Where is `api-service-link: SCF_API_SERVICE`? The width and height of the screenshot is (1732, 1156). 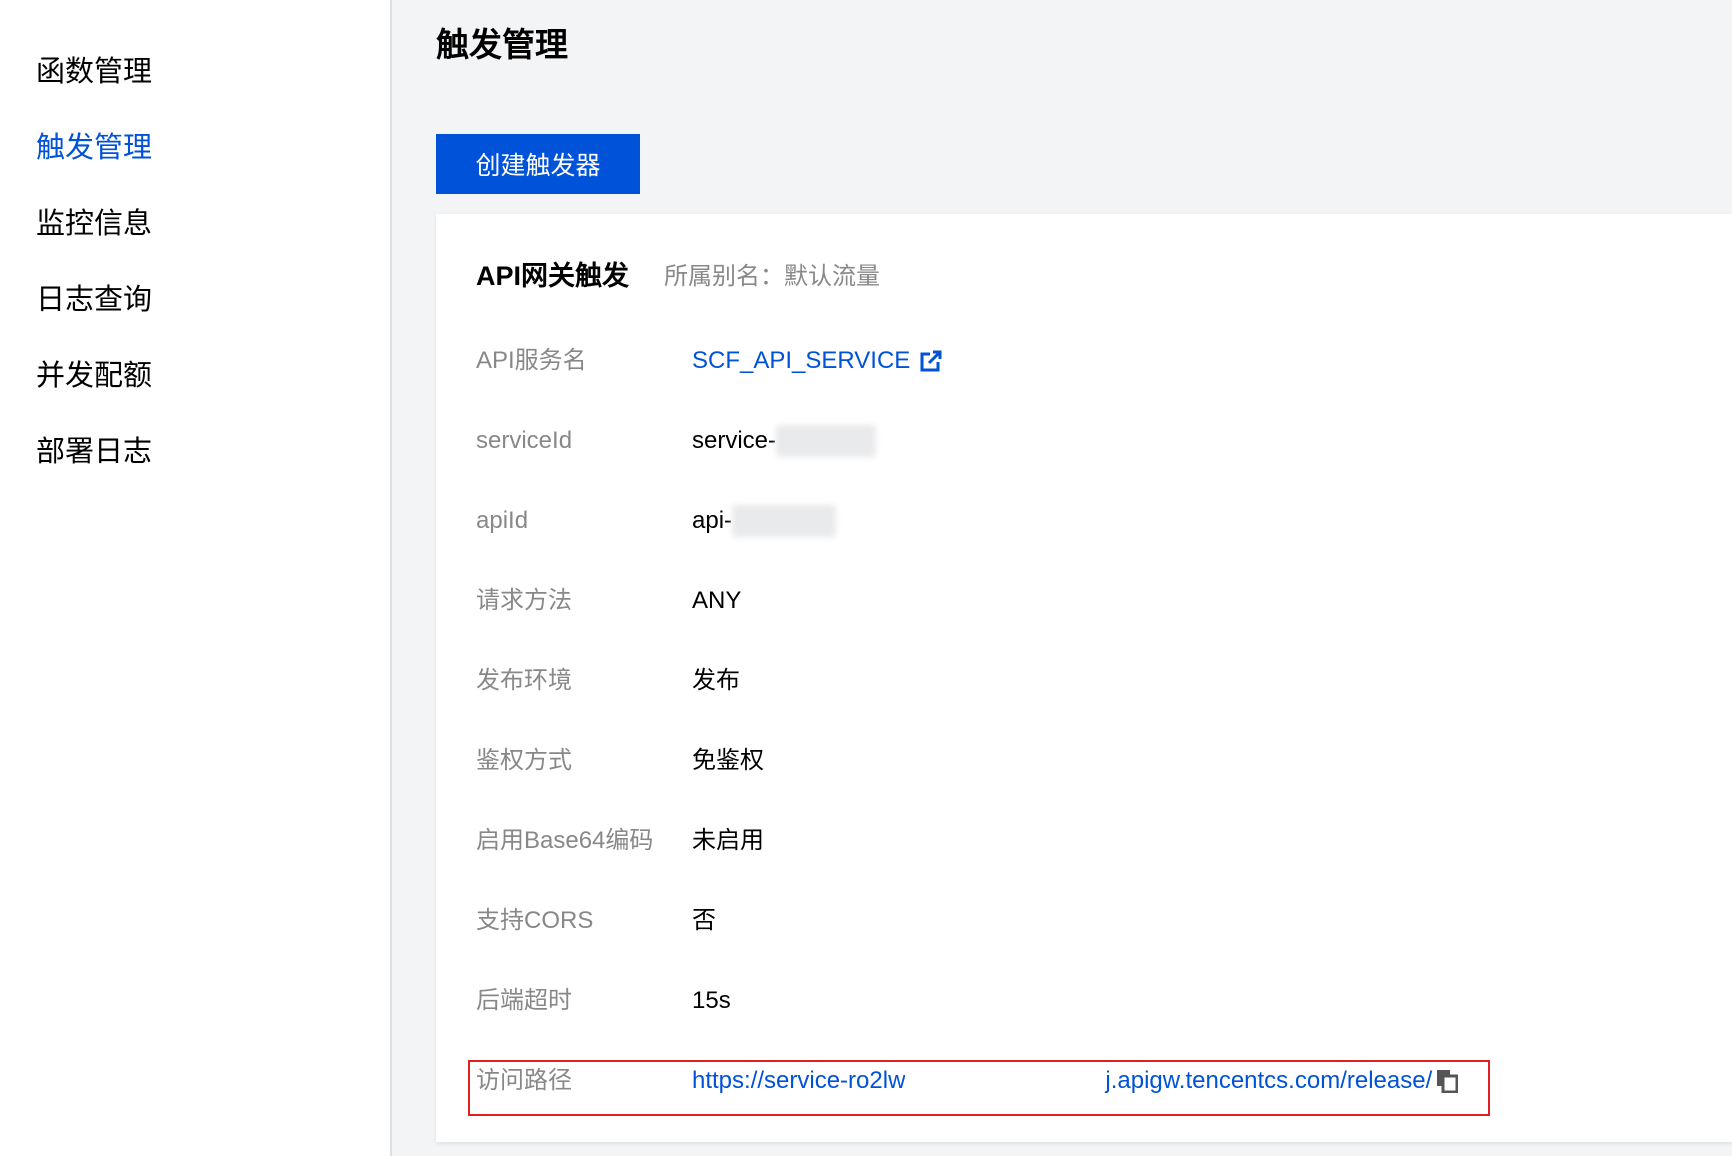 api-service-link: SCF_API_SERVICE is located at coordinates (801, 361).